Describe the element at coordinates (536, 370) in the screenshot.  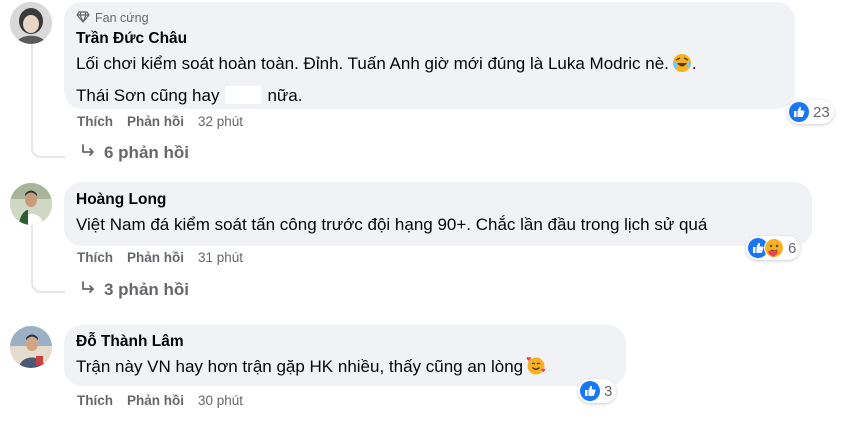
I see `smiling-face-with-hearts-emoji-icon` at that location.